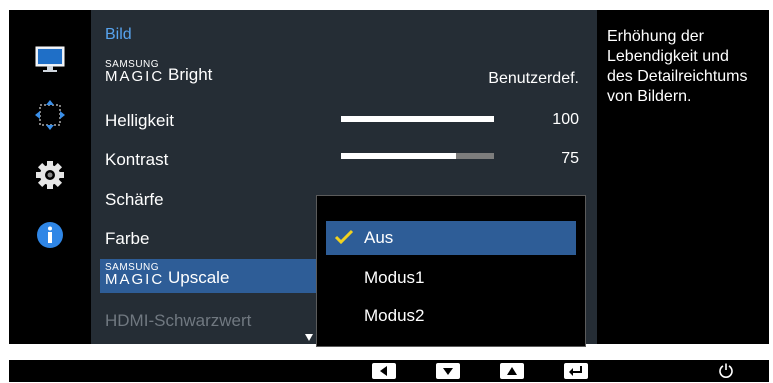  What do you see at coordinates (394, 277) in the screenshot?
I see `option-label: Modus1` at bounding box center [394, 277].